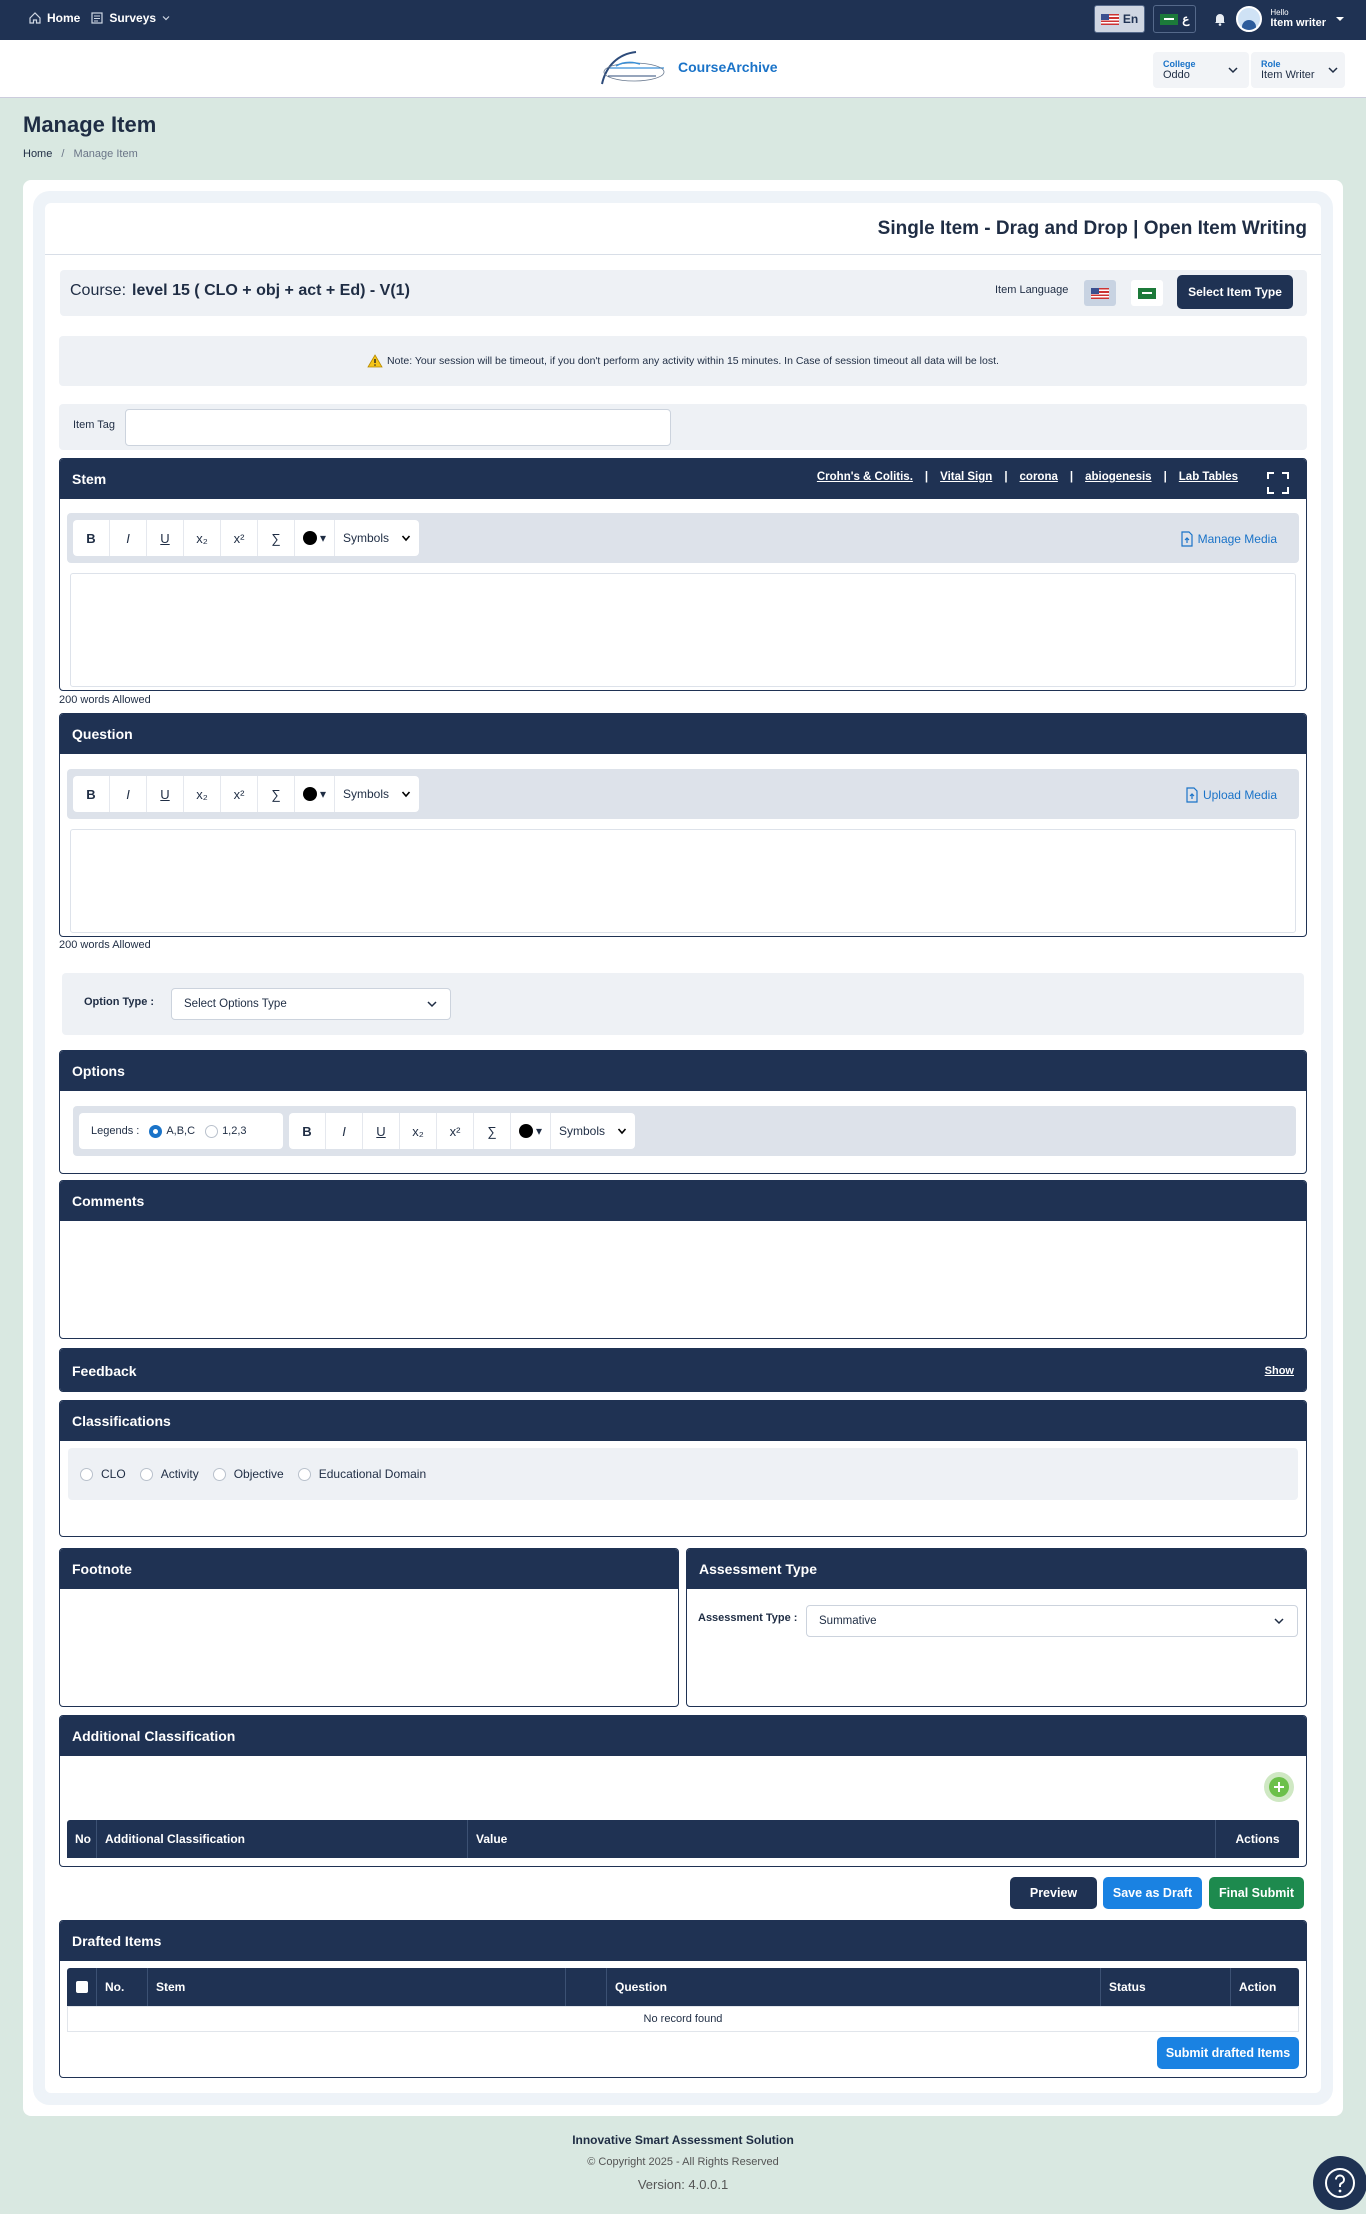 This screenshot has height=2214, width=1366. I want to click on nav-home: Home, so click(54, 18).